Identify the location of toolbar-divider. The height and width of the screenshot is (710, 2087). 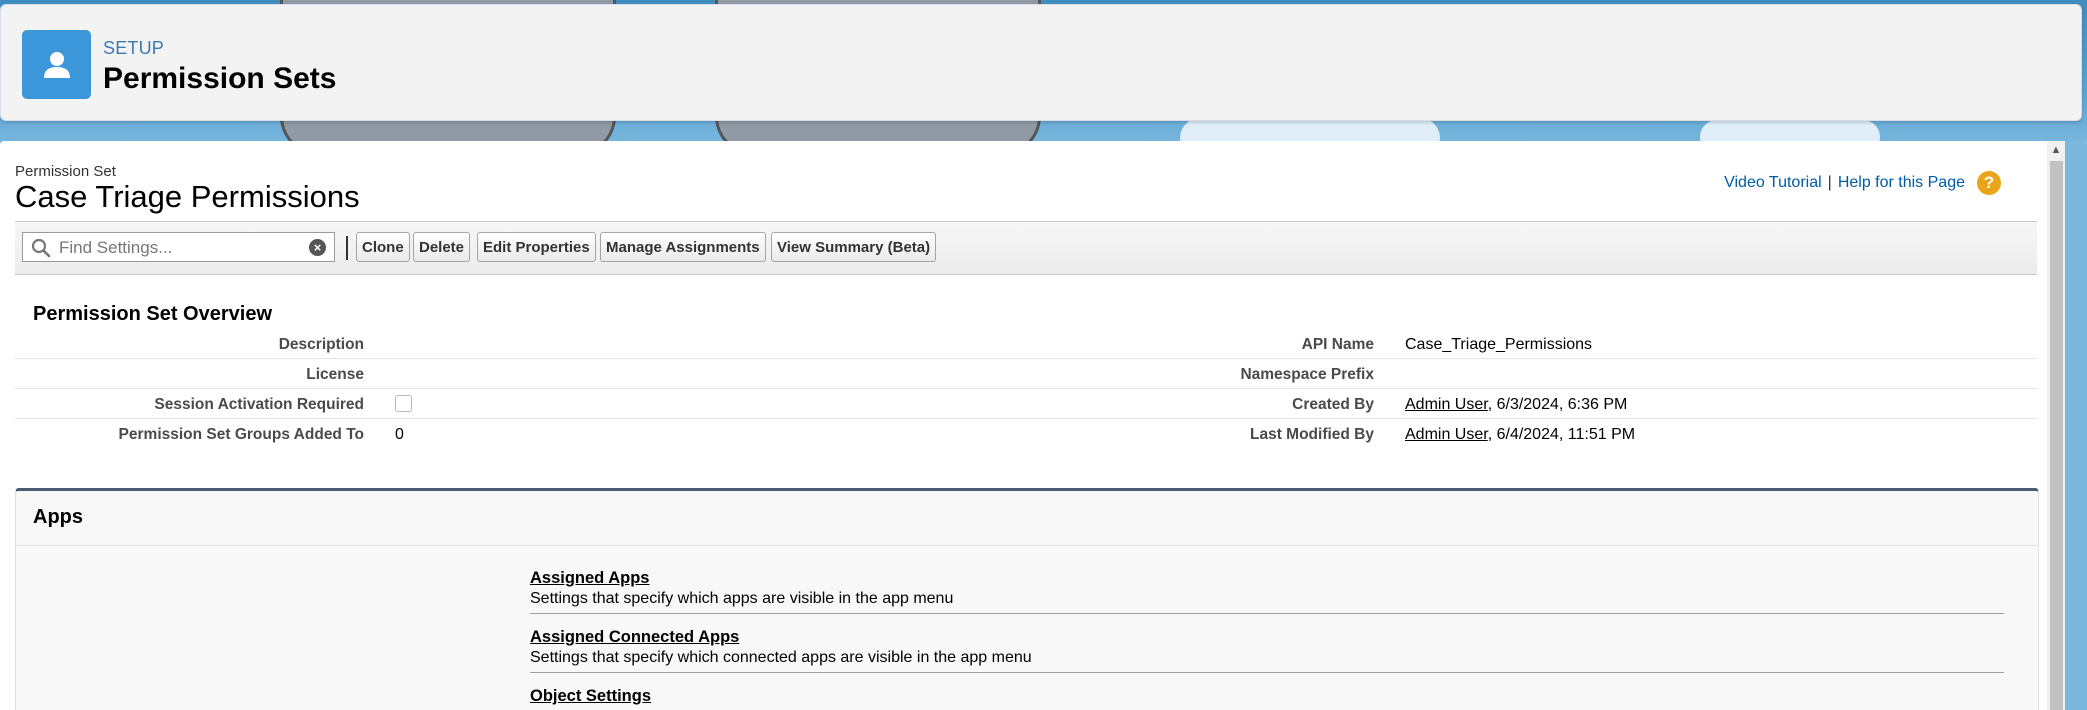
(347, 248).